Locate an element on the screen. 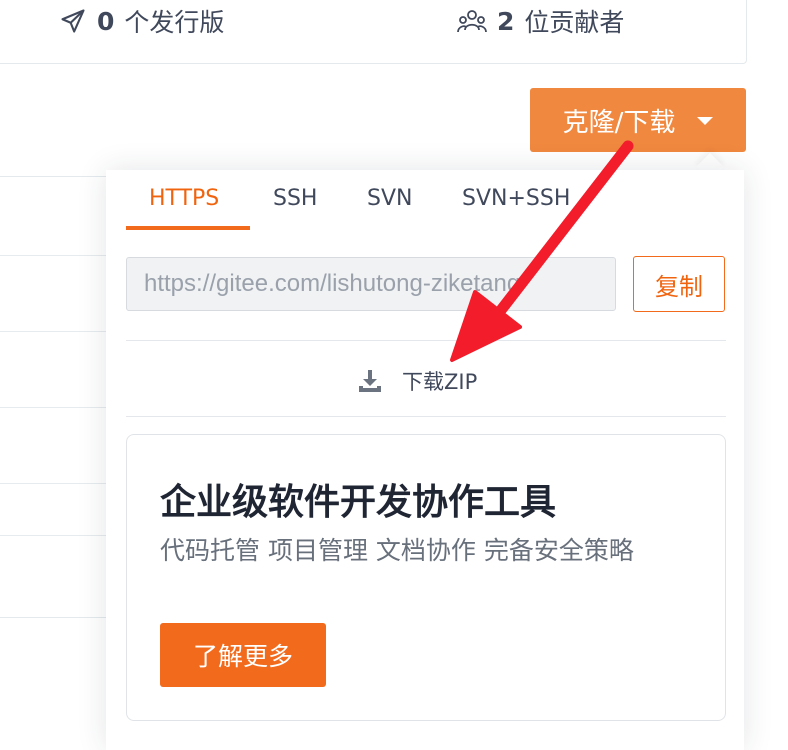 Image resolution: width=788 pixels, height=750 pixels. download-zip-link: 下载ZIP is located at coordinates (417, 381).